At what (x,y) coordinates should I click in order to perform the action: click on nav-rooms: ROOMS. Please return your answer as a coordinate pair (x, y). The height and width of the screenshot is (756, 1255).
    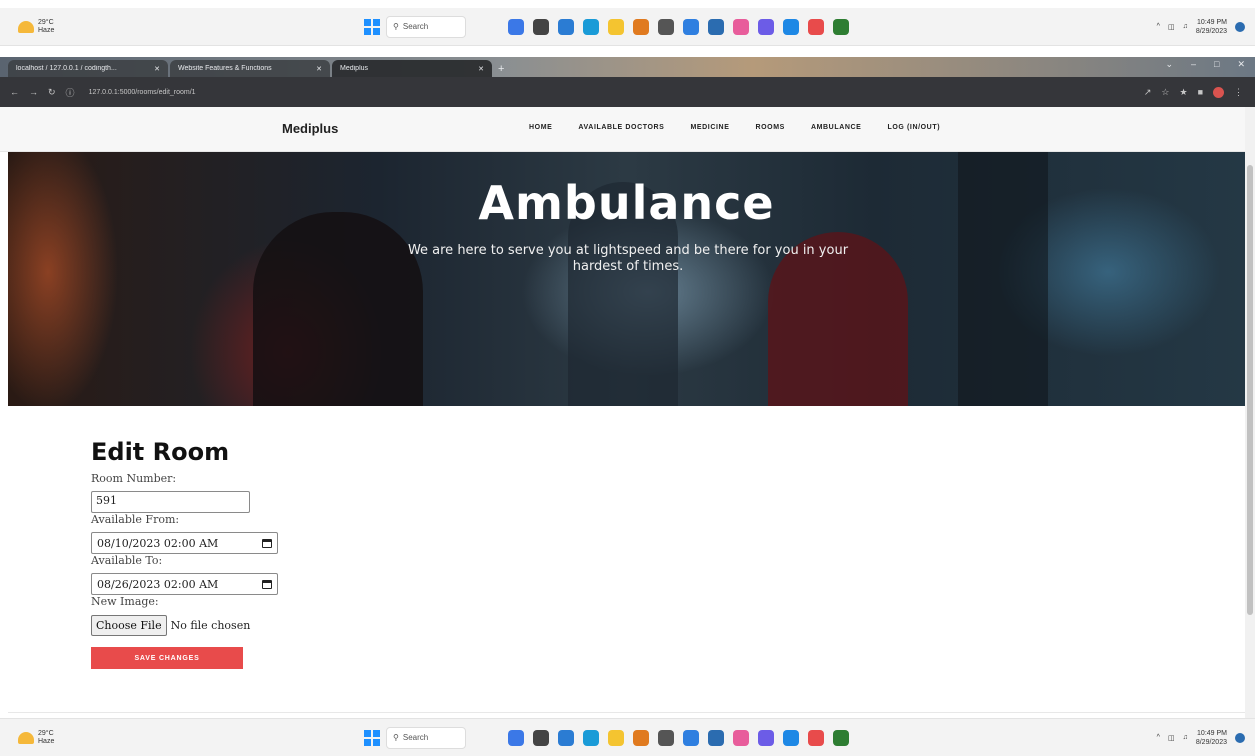
    Looking at the image, I should click on (769, 127).